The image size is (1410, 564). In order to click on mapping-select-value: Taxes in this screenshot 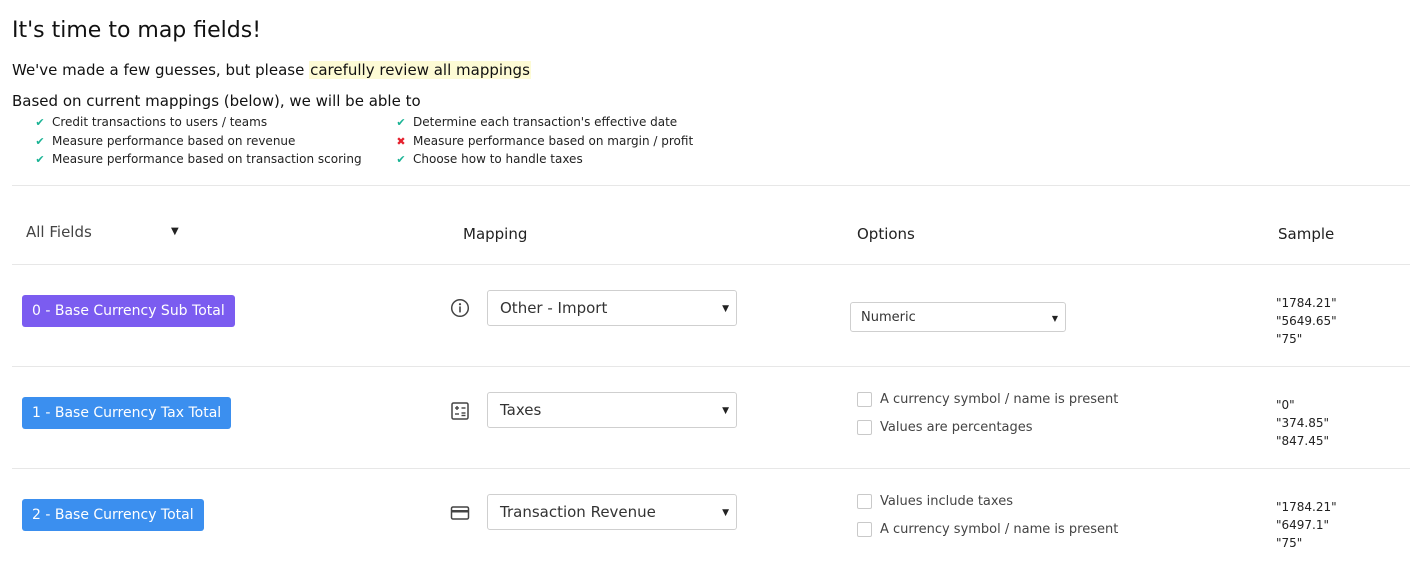, I will do `click(521, 410)`.